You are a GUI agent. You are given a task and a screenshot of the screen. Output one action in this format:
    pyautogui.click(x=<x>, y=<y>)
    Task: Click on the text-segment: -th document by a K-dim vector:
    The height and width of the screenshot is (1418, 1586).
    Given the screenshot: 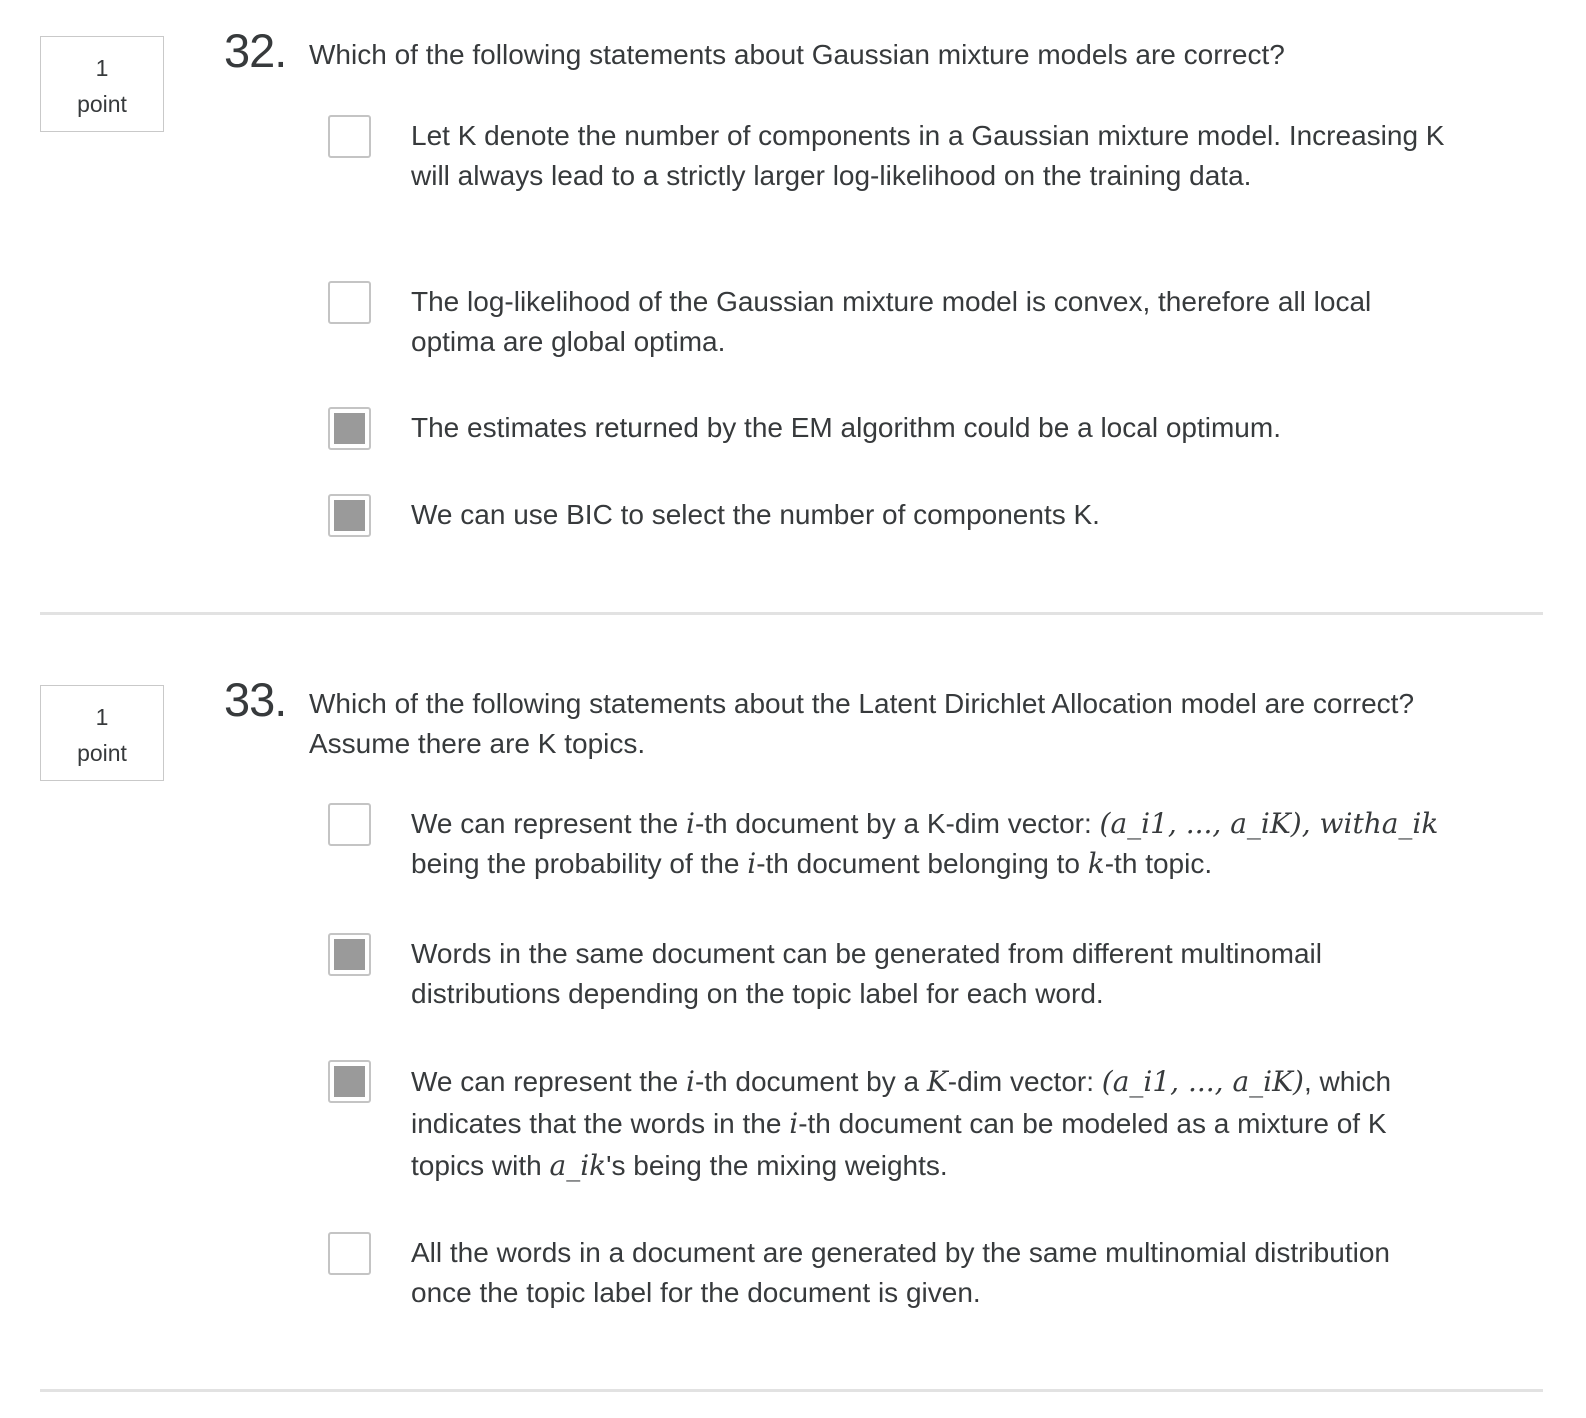 What is the action you would take?
    pyautogui.click(x=897, y=823)
    